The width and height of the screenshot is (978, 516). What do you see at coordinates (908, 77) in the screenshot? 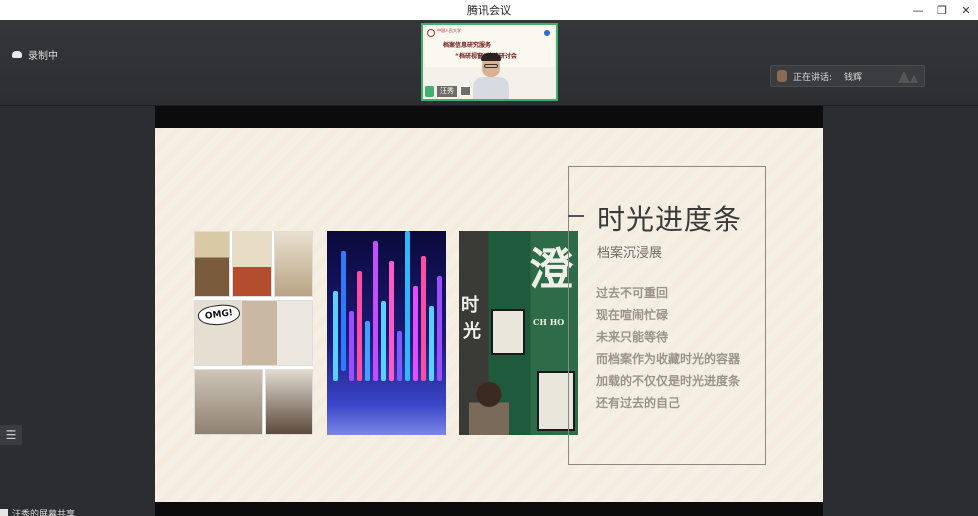
I see `audio-wave-icon` at bounding box center [908, 77].